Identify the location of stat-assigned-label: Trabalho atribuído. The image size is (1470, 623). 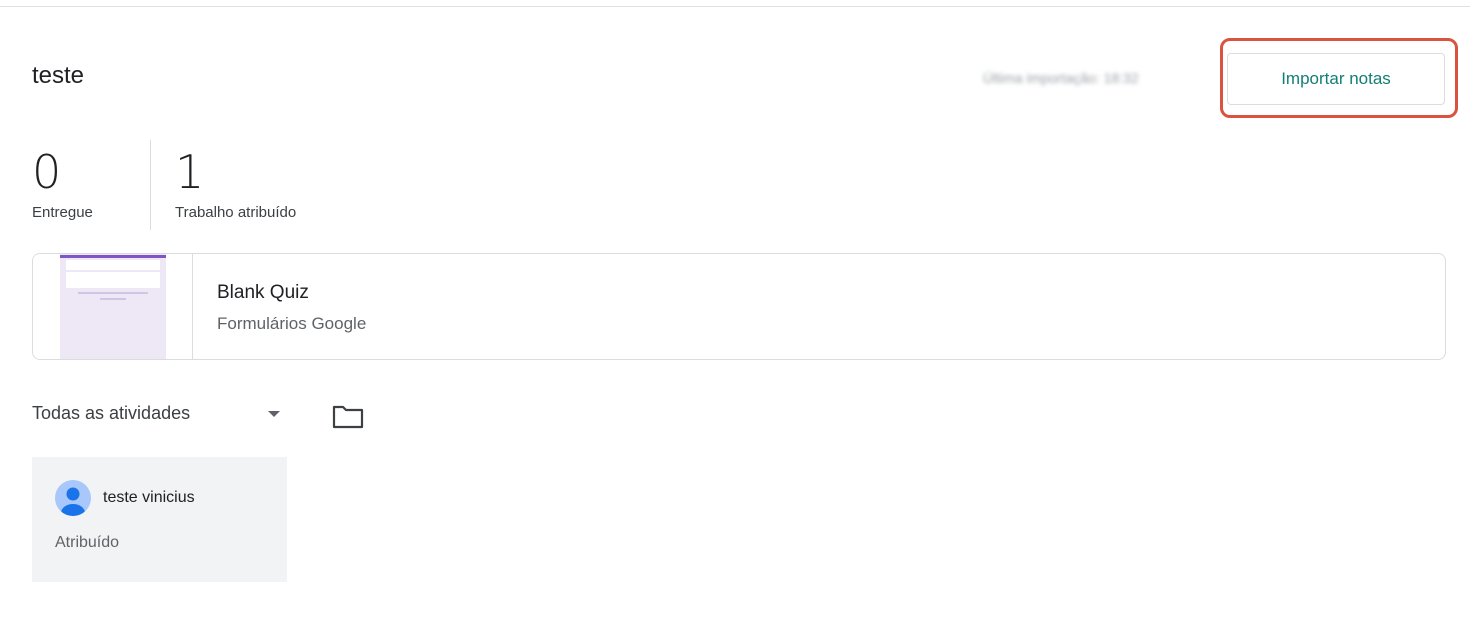
(236, 212).